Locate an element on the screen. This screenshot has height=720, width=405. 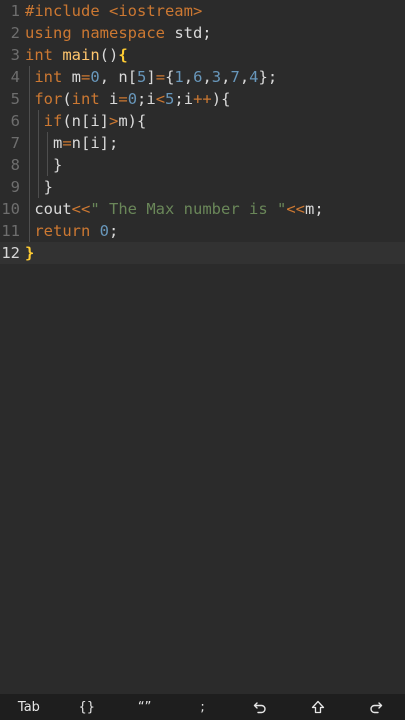
line-number: 6 is located at coordinates (15, 121).